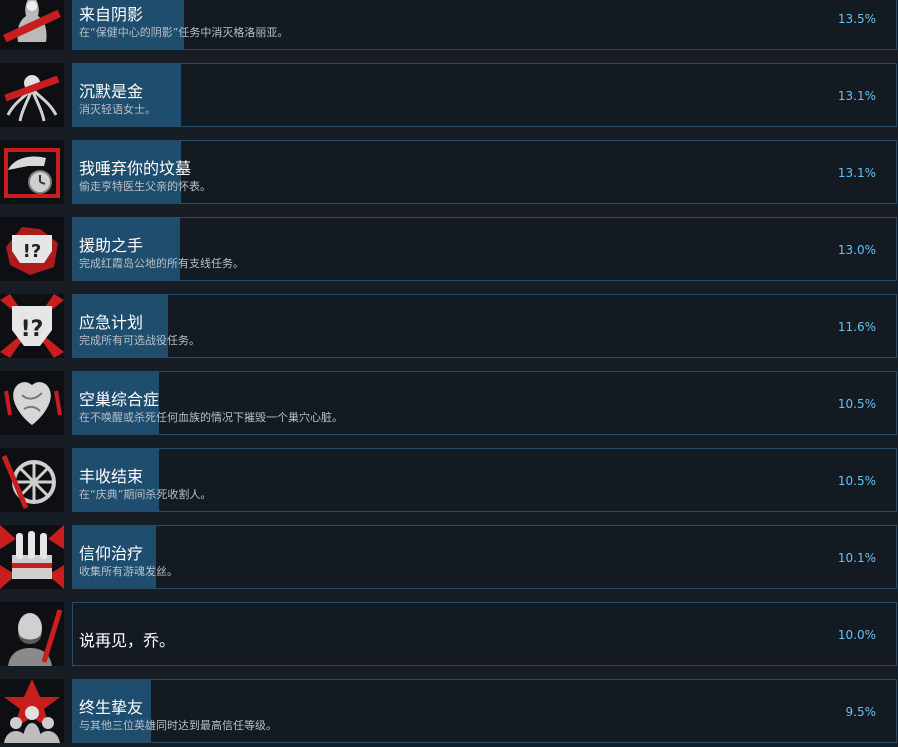 This screenshot has height=747, width=898. I want to click on contingency-badge-icon: !?, so click(32, 326).